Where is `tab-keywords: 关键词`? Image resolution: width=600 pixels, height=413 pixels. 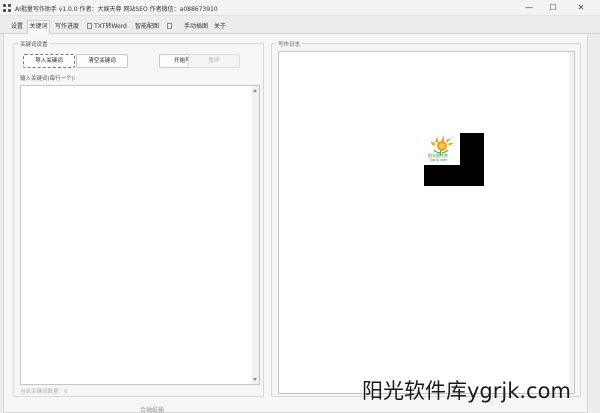
tab-keywords: 关键词 is located at coordinates (38, 27).